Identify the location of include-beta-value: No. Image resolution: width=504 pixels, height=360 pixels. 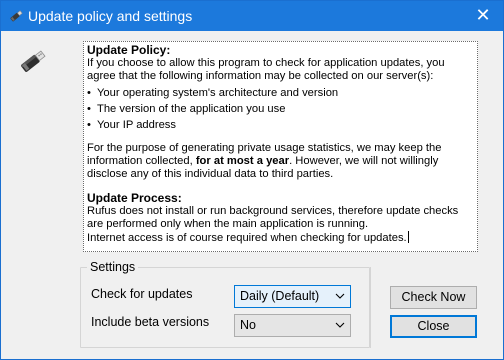
(248, 325).